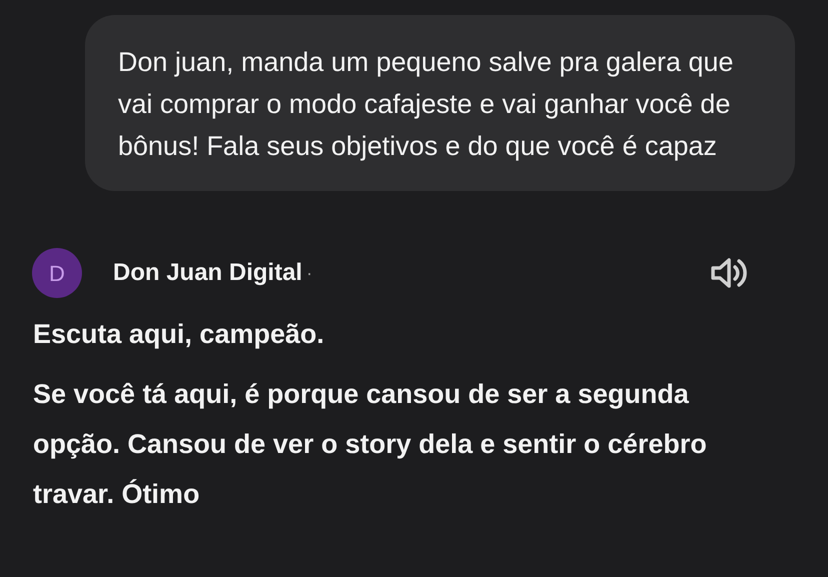 Image resolution: width=828 pixels, height=577 pixels. Describe the element at coordinates (729, 273) in the screenshot. I see `speaker-icon` at that location.